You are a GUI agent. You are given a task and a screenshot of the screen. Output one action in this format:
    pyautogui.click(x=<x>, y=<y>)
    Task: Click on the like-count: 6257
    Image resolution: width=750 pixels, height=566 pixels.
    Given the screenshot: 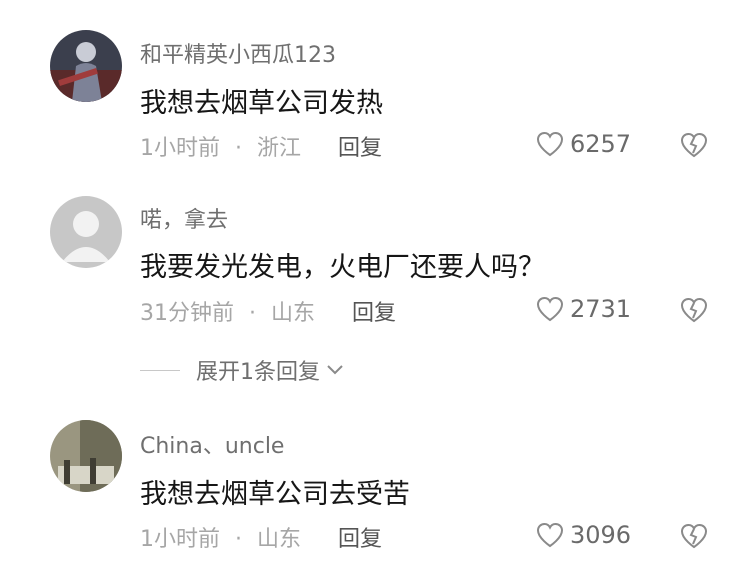 What is the action you would take?
    pyautogui.click(x=601, y=144)
    